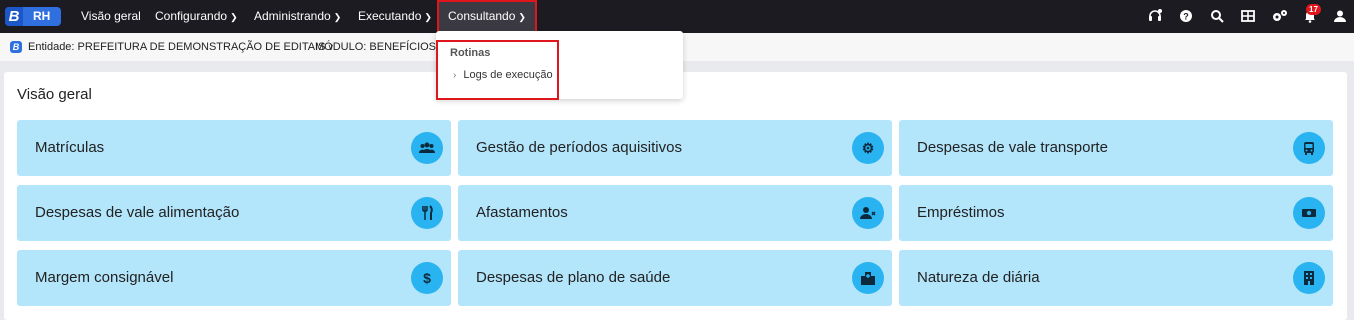 This screenshot has width=1354, height=320. What do you see at coordinates (376, 47) in the screenshot?
I see `module-label: MÓDULO: BENEFÍCIOS` at bounding box center [376, 47].